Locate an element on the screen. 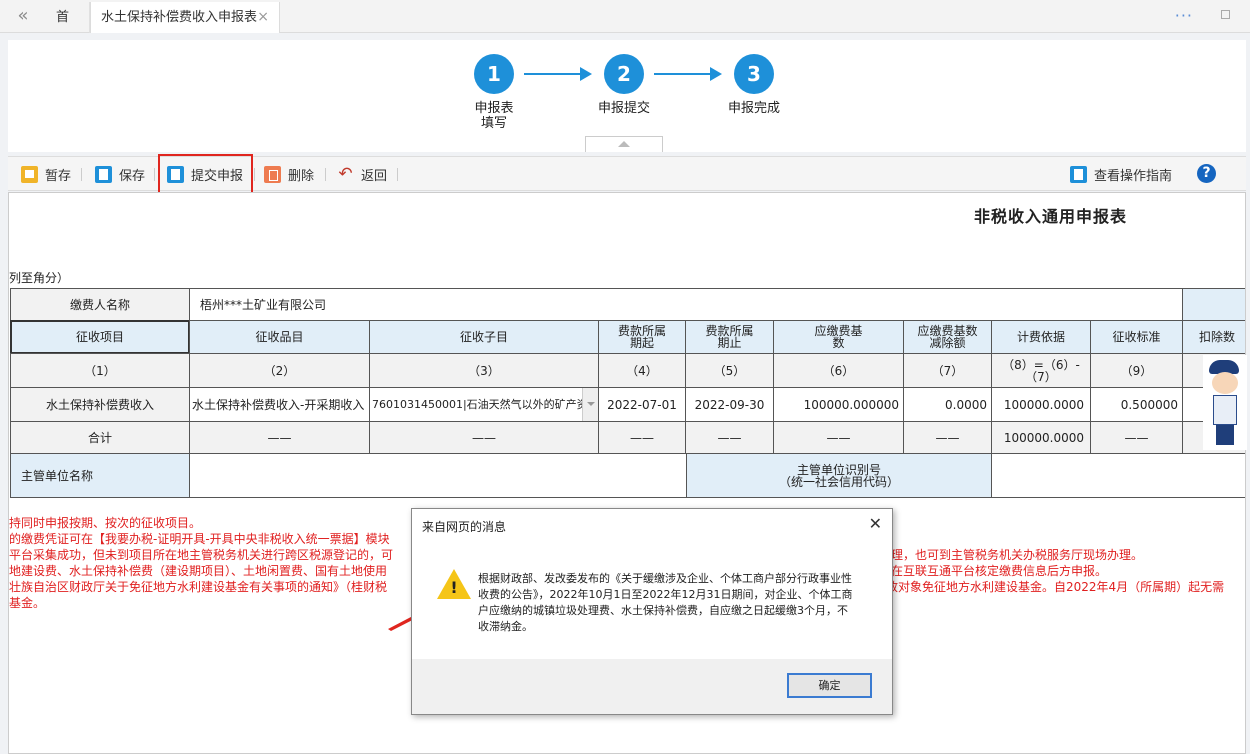 The width and height of the screenshot is (1250, 754). col-num: （8）=（6）-（7） is located at coordinates (1041, 370).